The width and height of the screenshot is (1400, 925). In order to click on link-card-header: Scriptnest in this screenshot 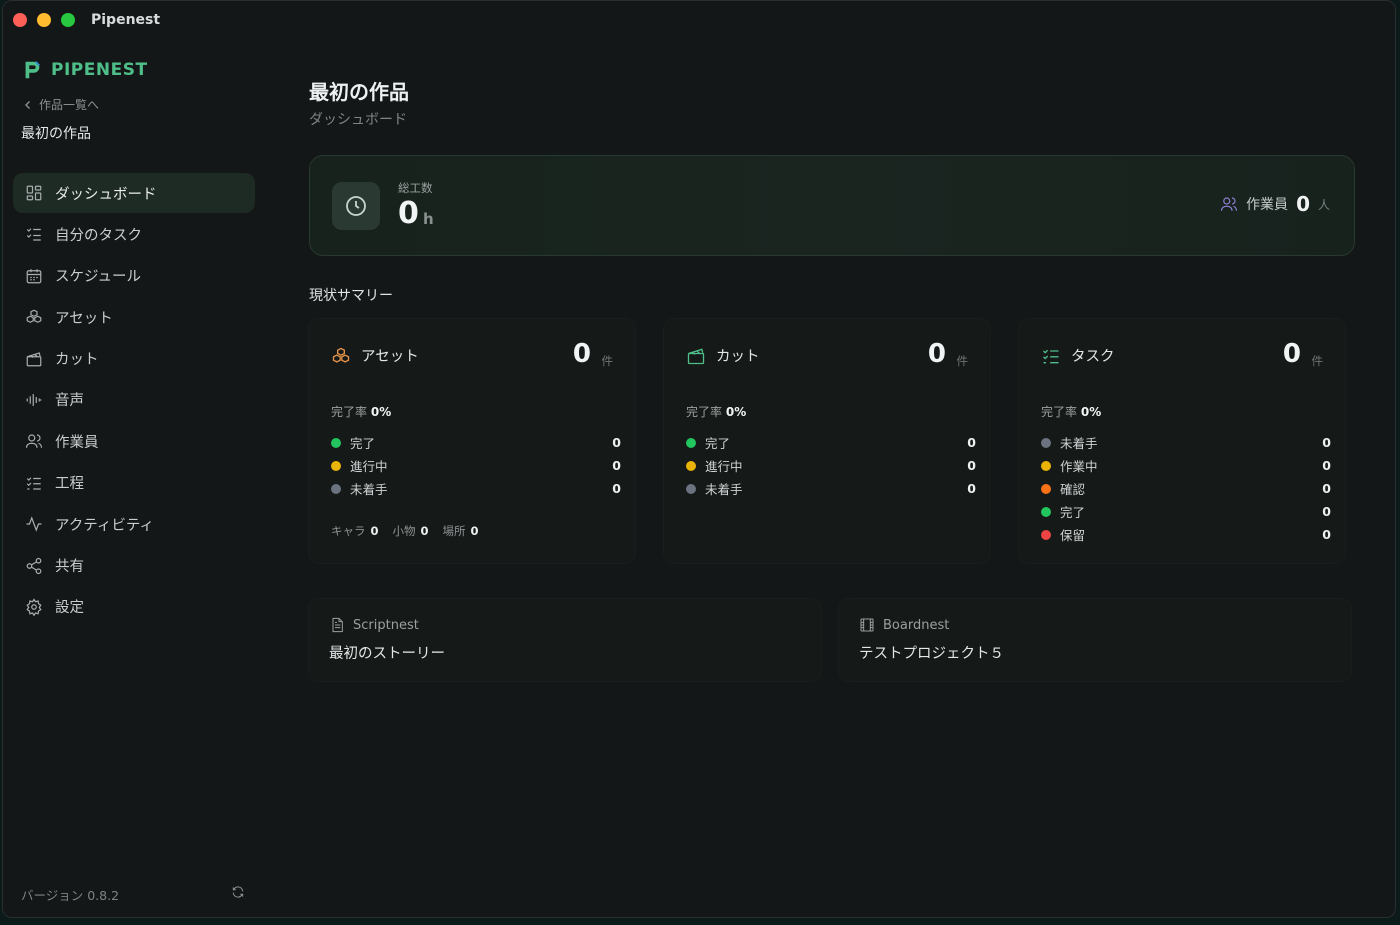, I will do `click(374, 625)`.